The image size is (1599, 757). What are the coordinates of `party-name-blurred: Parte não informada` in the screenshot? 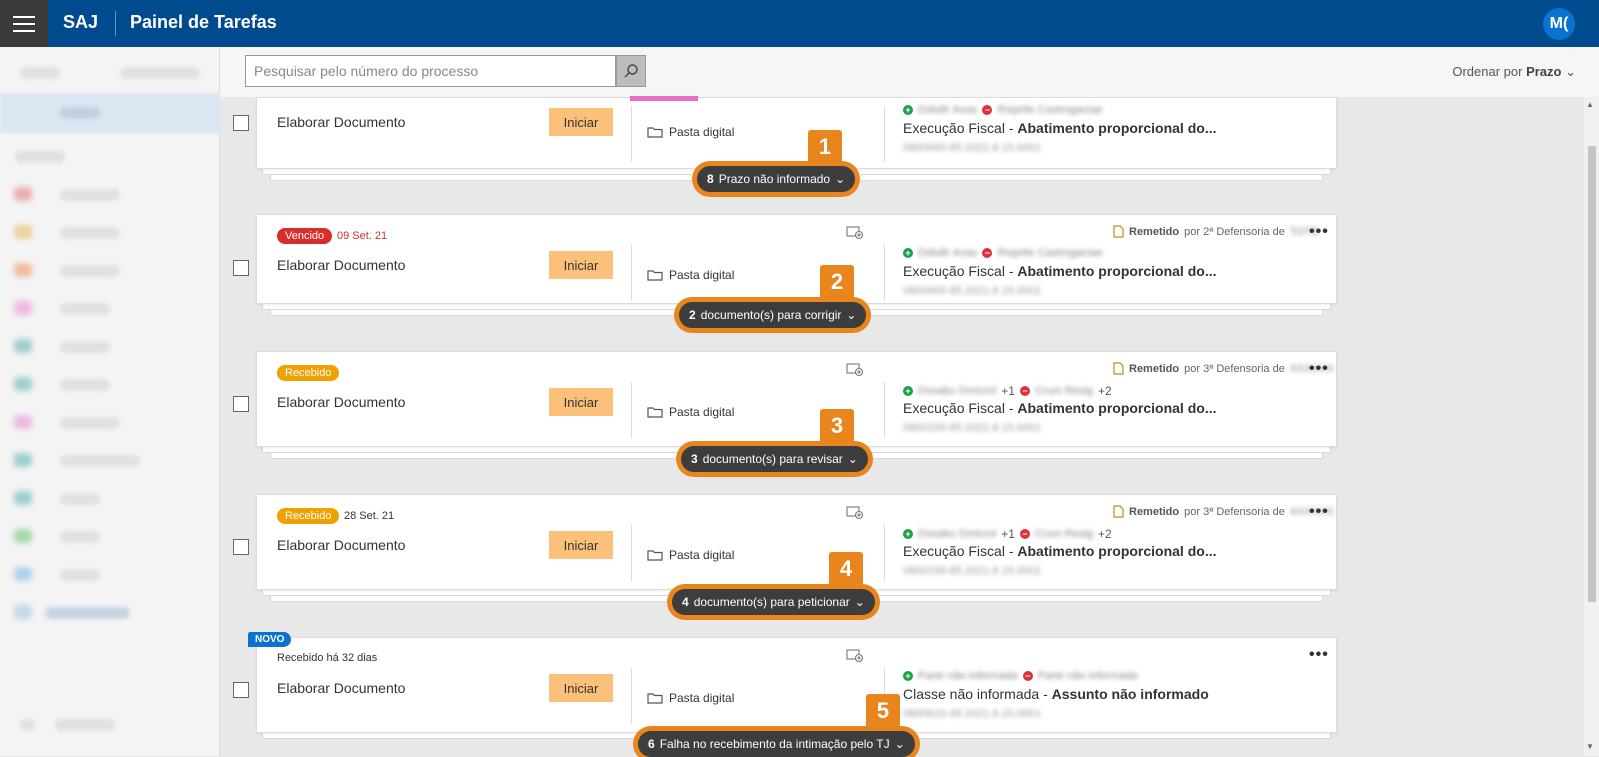 It's located at (968, 676).